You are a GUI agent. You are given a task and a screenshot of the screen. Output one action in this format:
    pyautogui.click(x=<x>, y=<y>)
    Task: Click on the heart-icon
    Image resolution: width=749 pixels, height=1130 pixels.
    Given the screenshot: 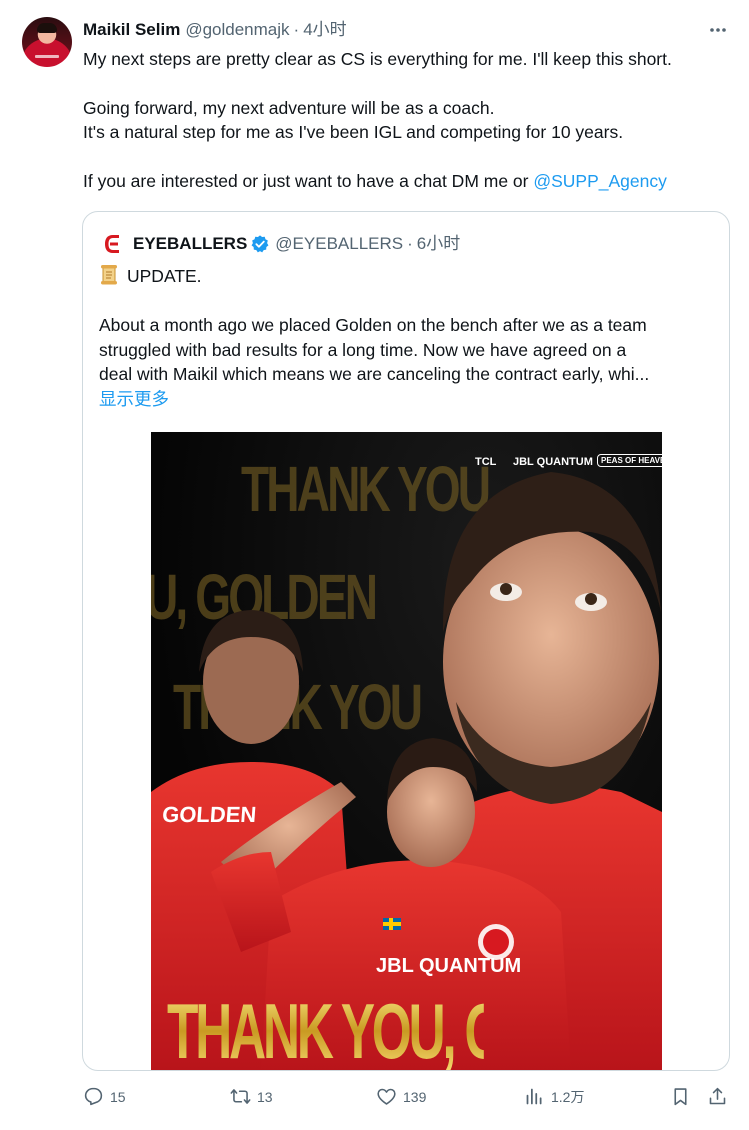 What is the action you would take?
    pyautogui.click(x=386, y=1096)
    